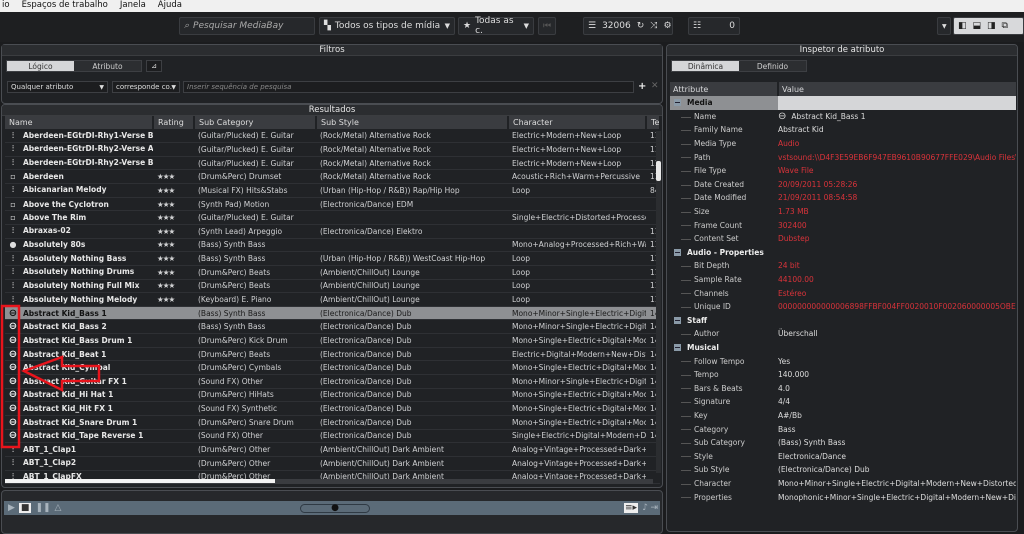 The image size is (1024, 534). What do you see at coordinates (843, 375) in the screenshot?
I see `inspector-row: Tempo 140.000` at bounding box center [843, 375].